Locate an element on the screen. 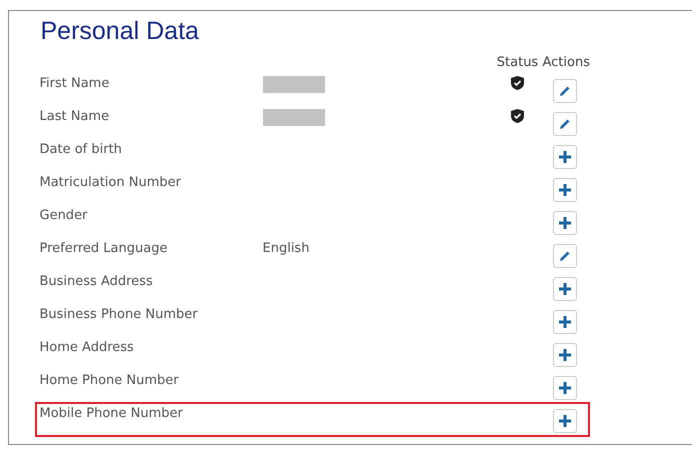 The height and width of the screenshot is (453, 692). field-label: Matriculation Number is located at coordinates (111, 182).